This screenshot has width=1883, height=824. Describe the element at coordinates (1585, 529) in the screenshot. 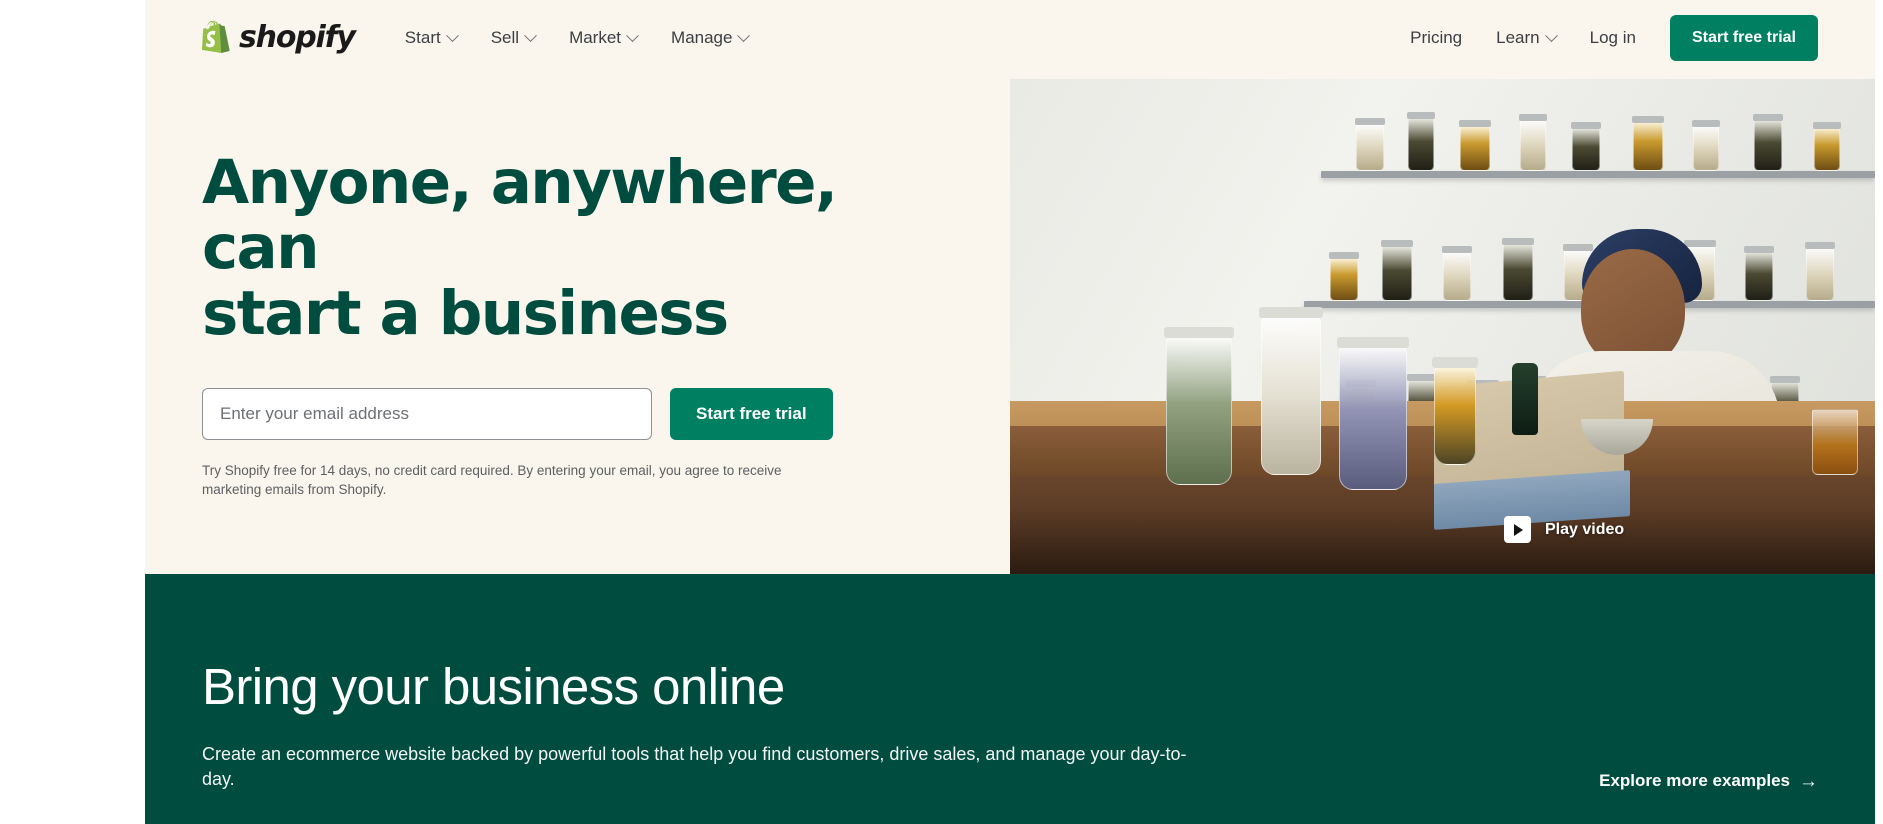

I see `play-video-label: Play video` at that location.